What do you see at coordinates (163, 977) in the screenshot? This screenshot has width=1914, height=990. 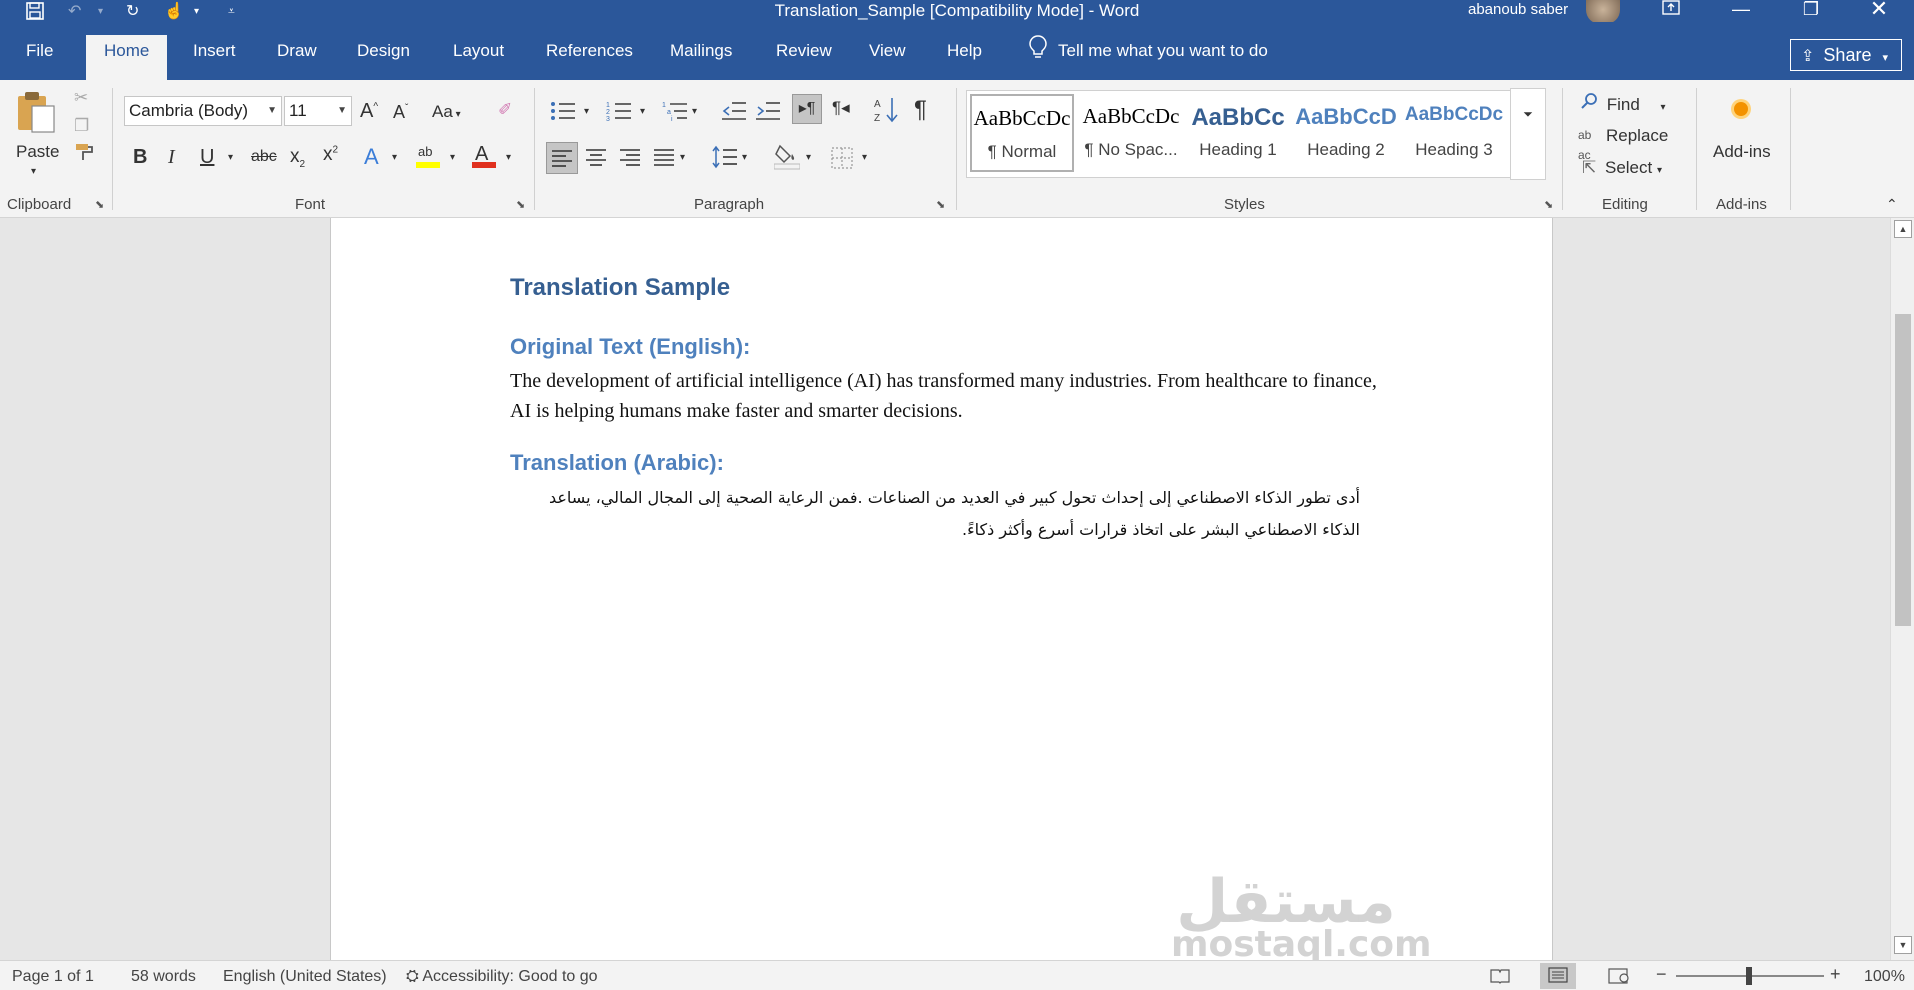 I see `word-count: 58 words` at bounding box center [163, 977].